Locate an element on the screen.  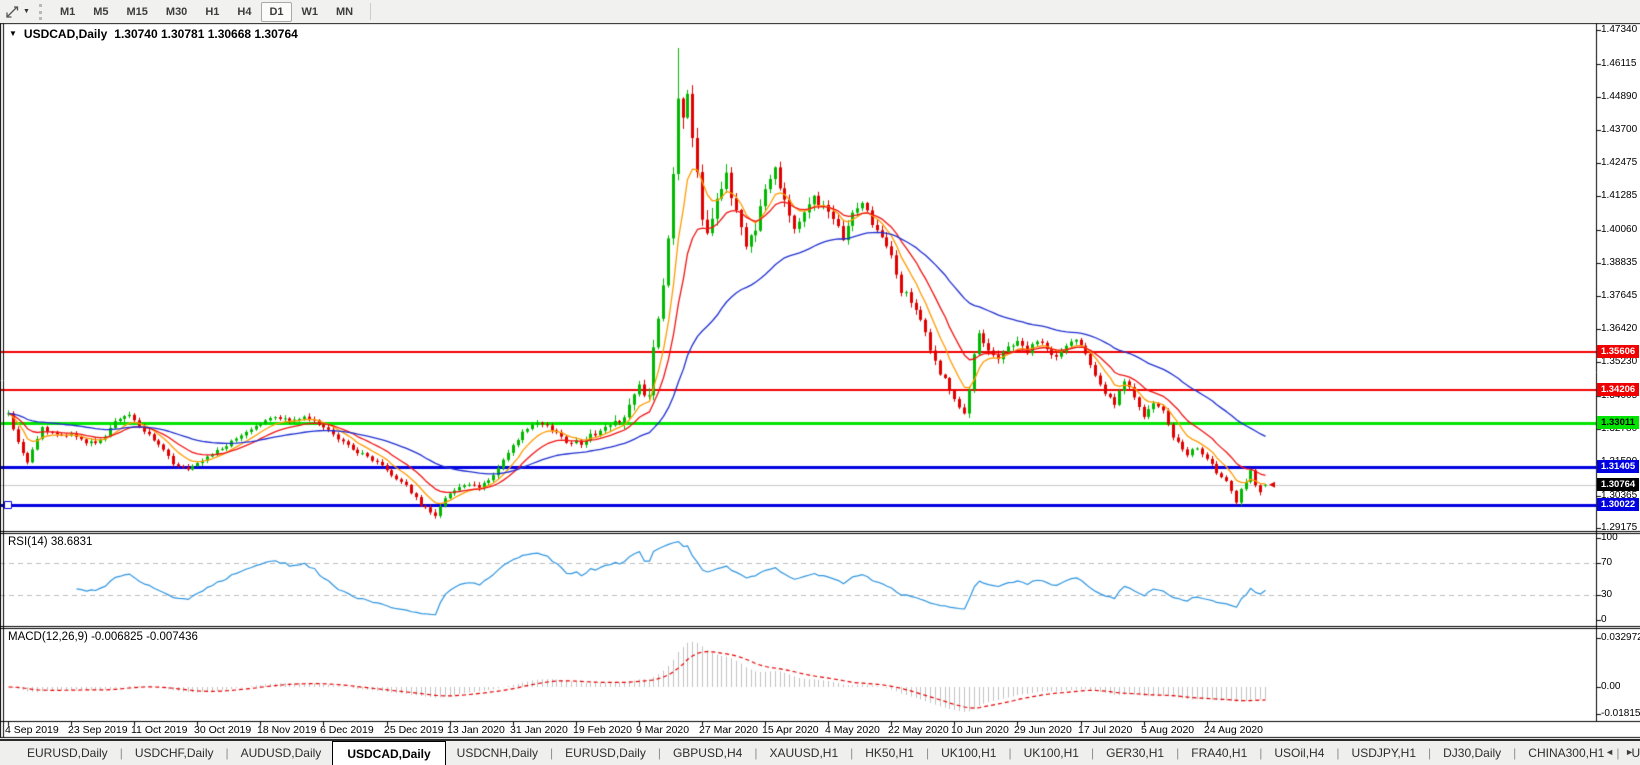
rsi-axis-tick-label: 0 is located at coordinates (1604, 619).